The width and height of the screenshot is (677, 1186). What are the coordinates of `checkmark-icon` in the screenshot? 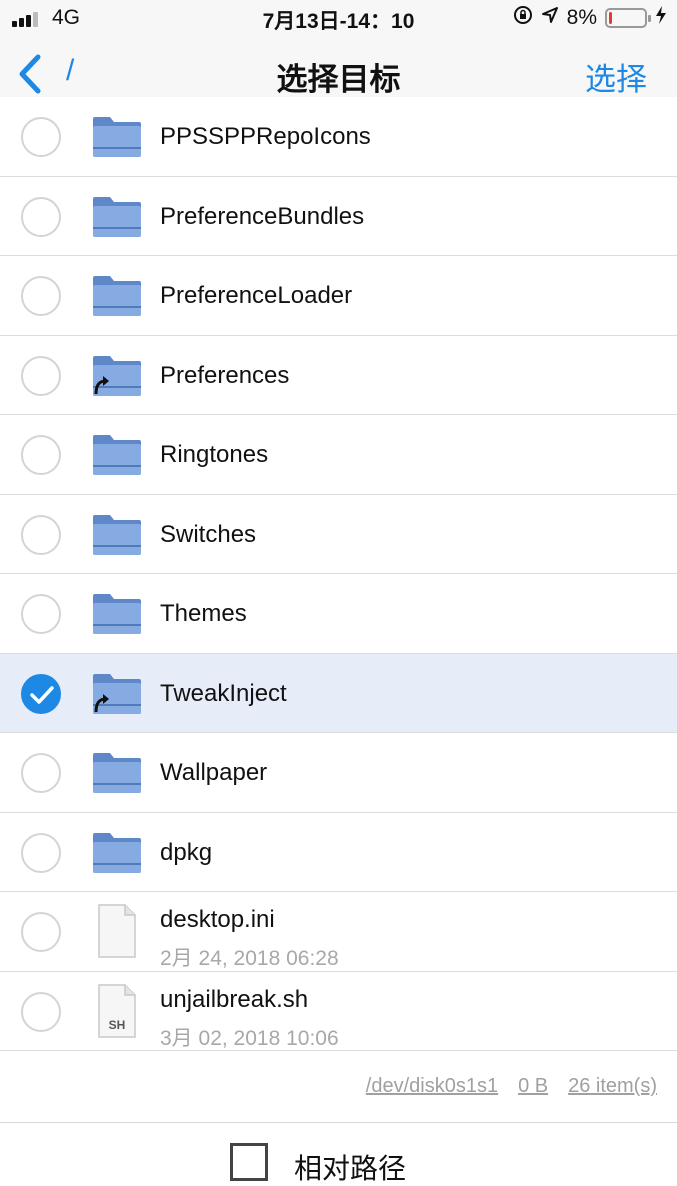 It's located at (42, 694).